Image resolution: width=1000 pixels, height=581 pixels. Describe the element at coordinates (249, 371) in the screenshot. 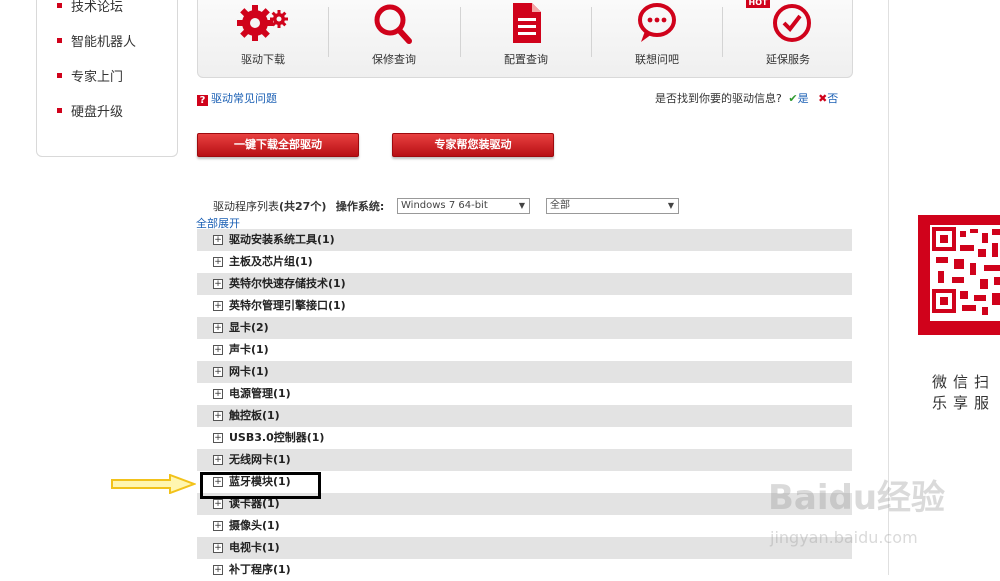

I see `category-label: 网卡(1)` at that location.